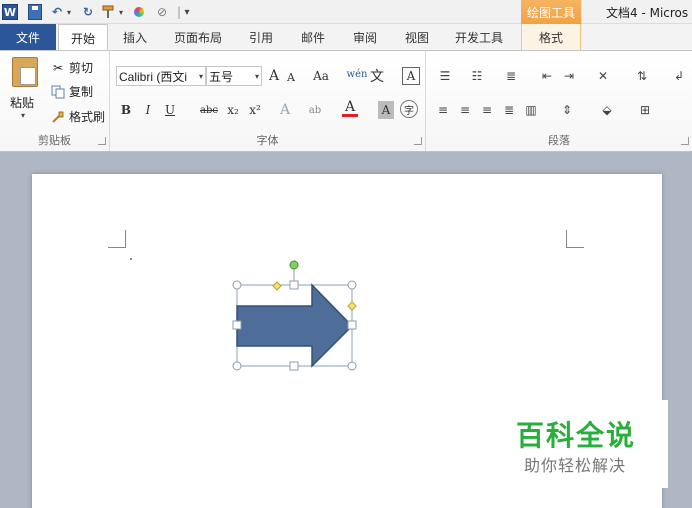 The image size is (692, 508). What do you see at coordinates (121, 12) in the screenshot?
I see `qa-dropdown-icon: ▾` at bounding box center [121, 12].